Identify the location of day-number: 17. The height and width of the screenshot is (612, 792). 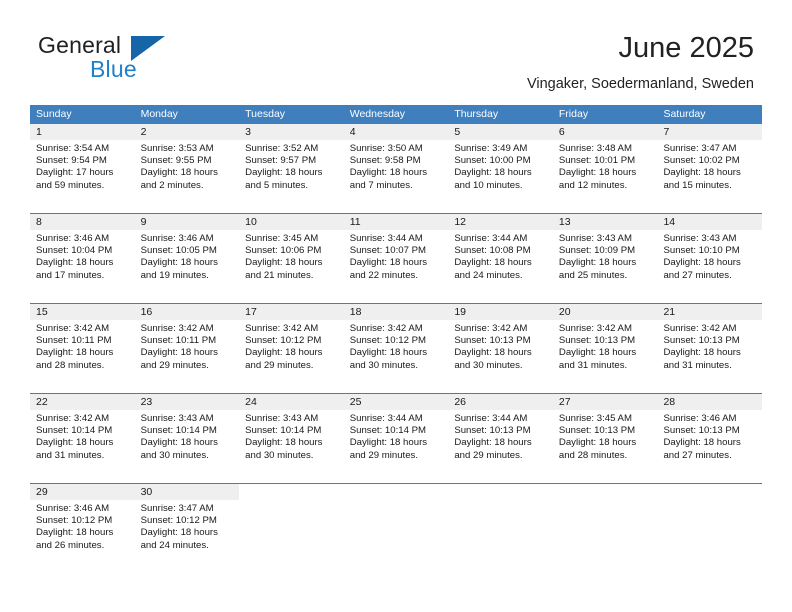
(291, 312).